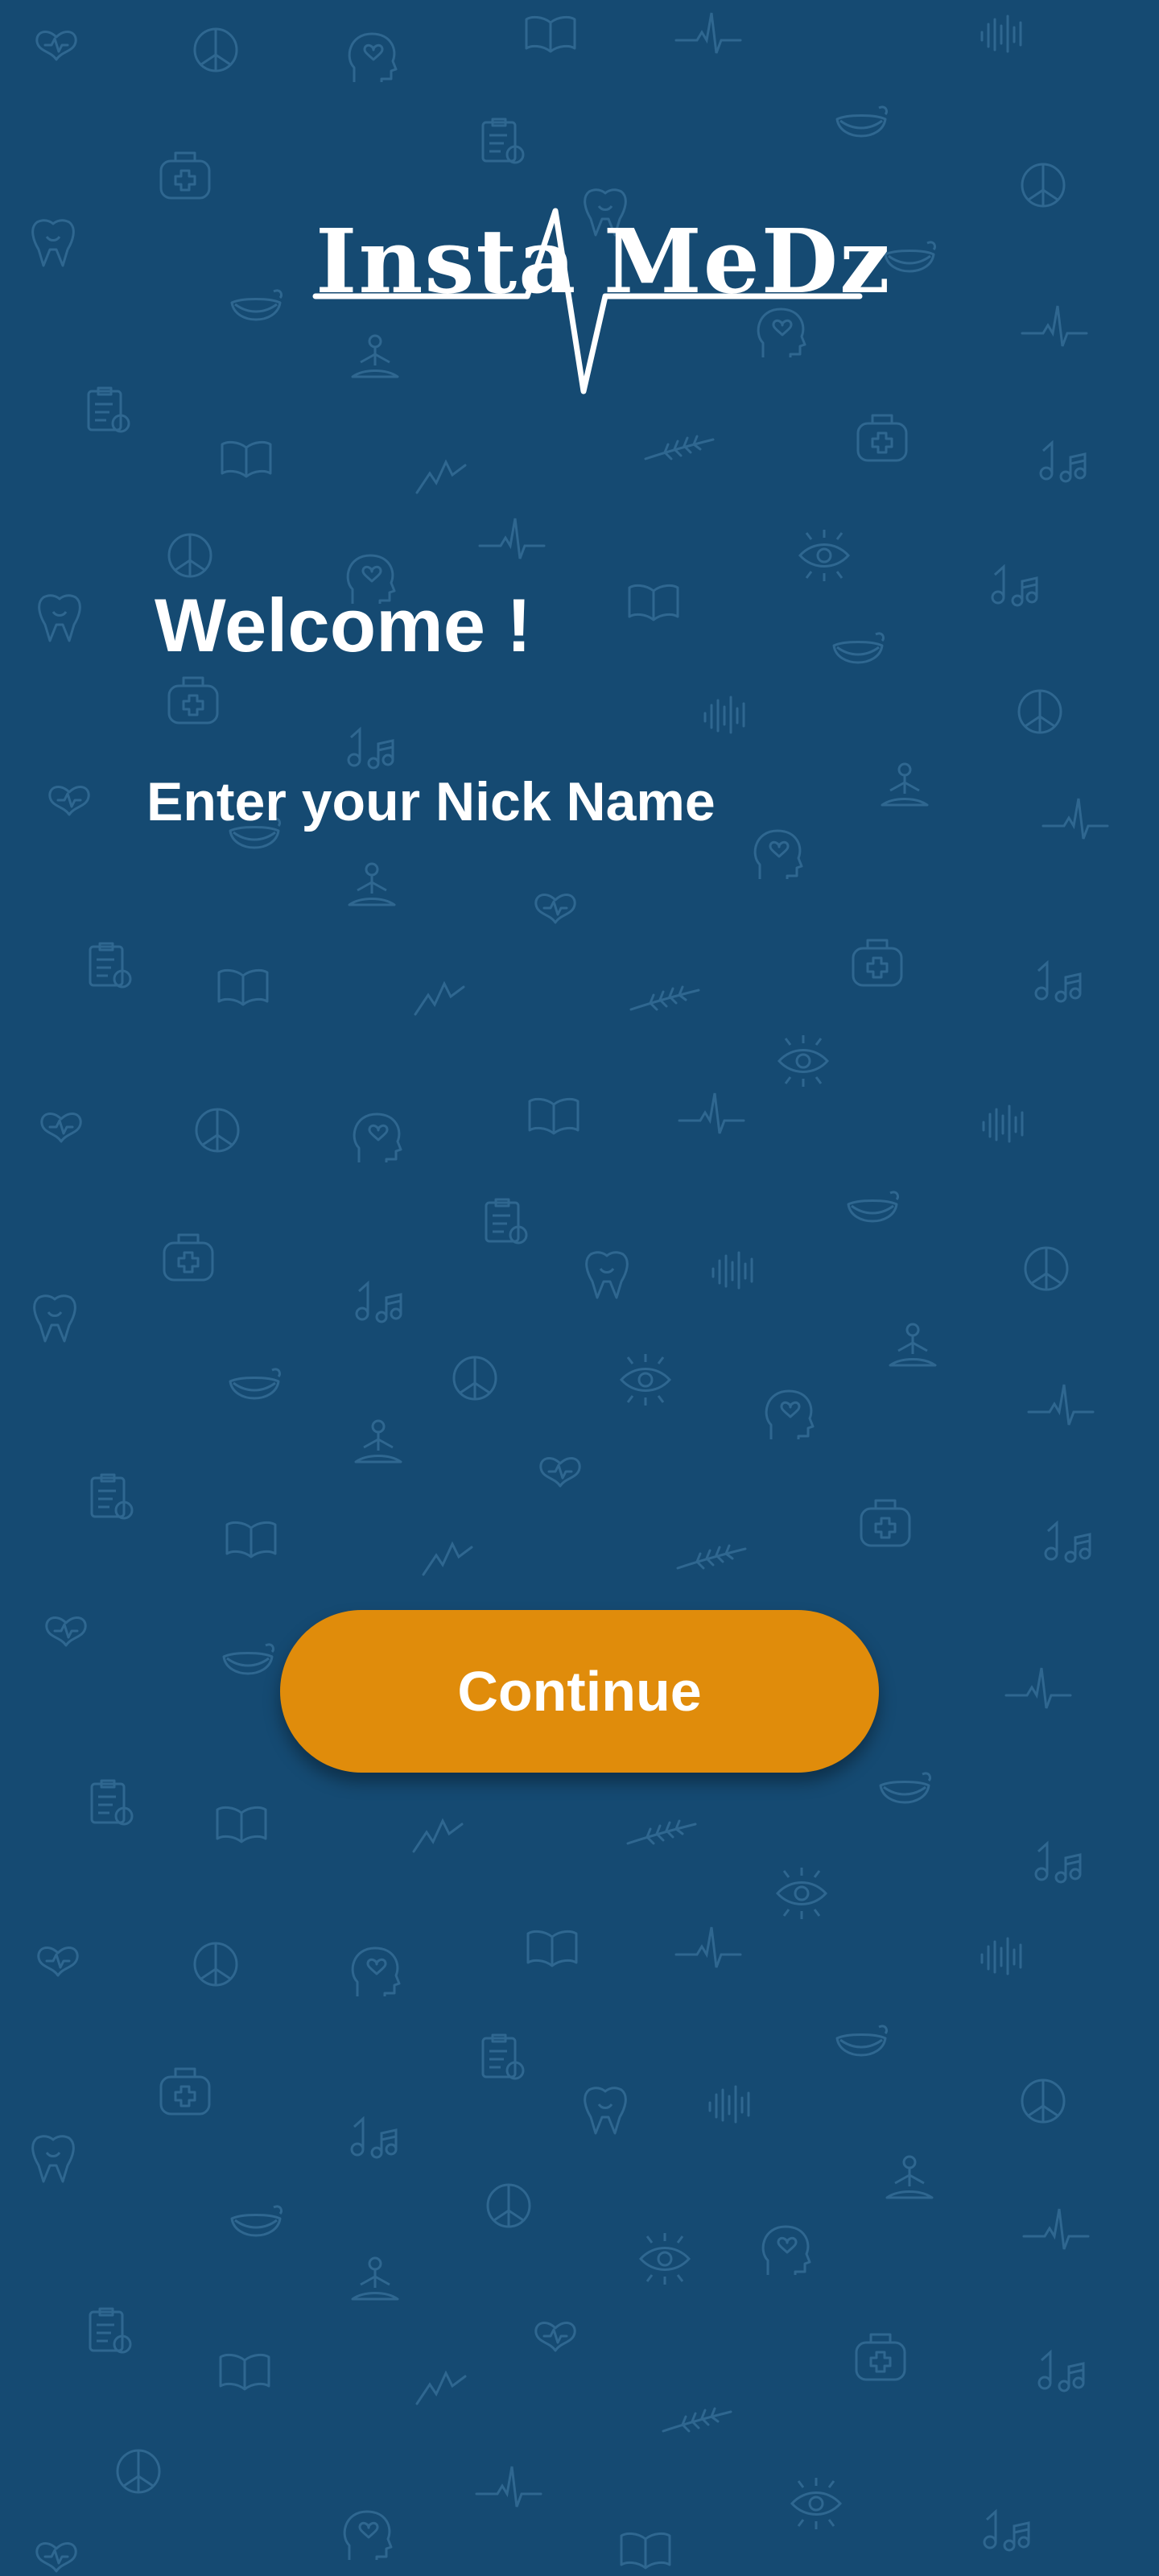 Image resolution: width=1159 pixels, height=2576 pixels. Describe the element at coordinates (587, 301) in the screenshot. I see `heartbeat-logo-icon` at that location.